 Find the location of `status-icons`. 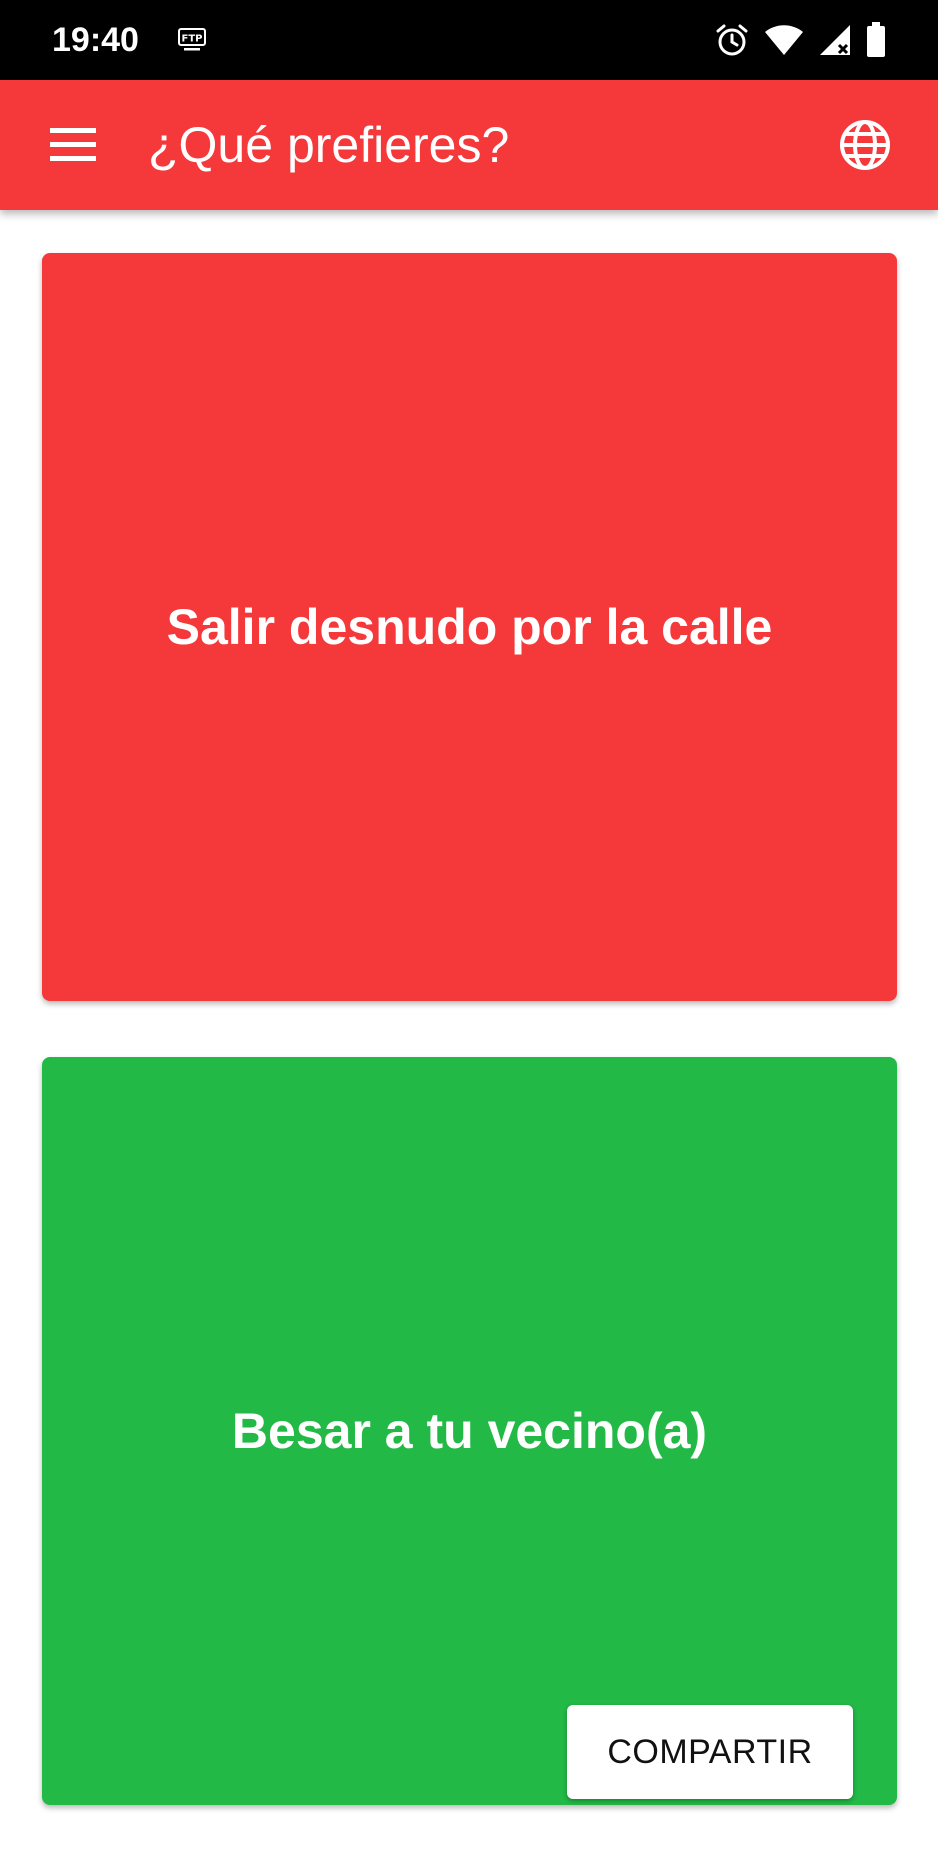

status-icons is located at coordinates (800, 40).